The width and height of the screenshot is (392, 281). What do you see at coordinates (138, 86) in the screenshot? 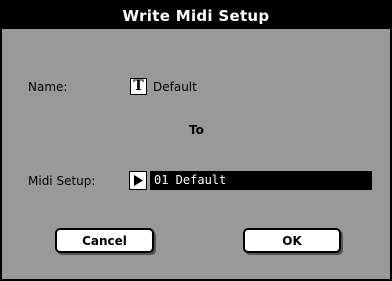
I see `text-edit-icon: T` at bounding box center [138, 86].